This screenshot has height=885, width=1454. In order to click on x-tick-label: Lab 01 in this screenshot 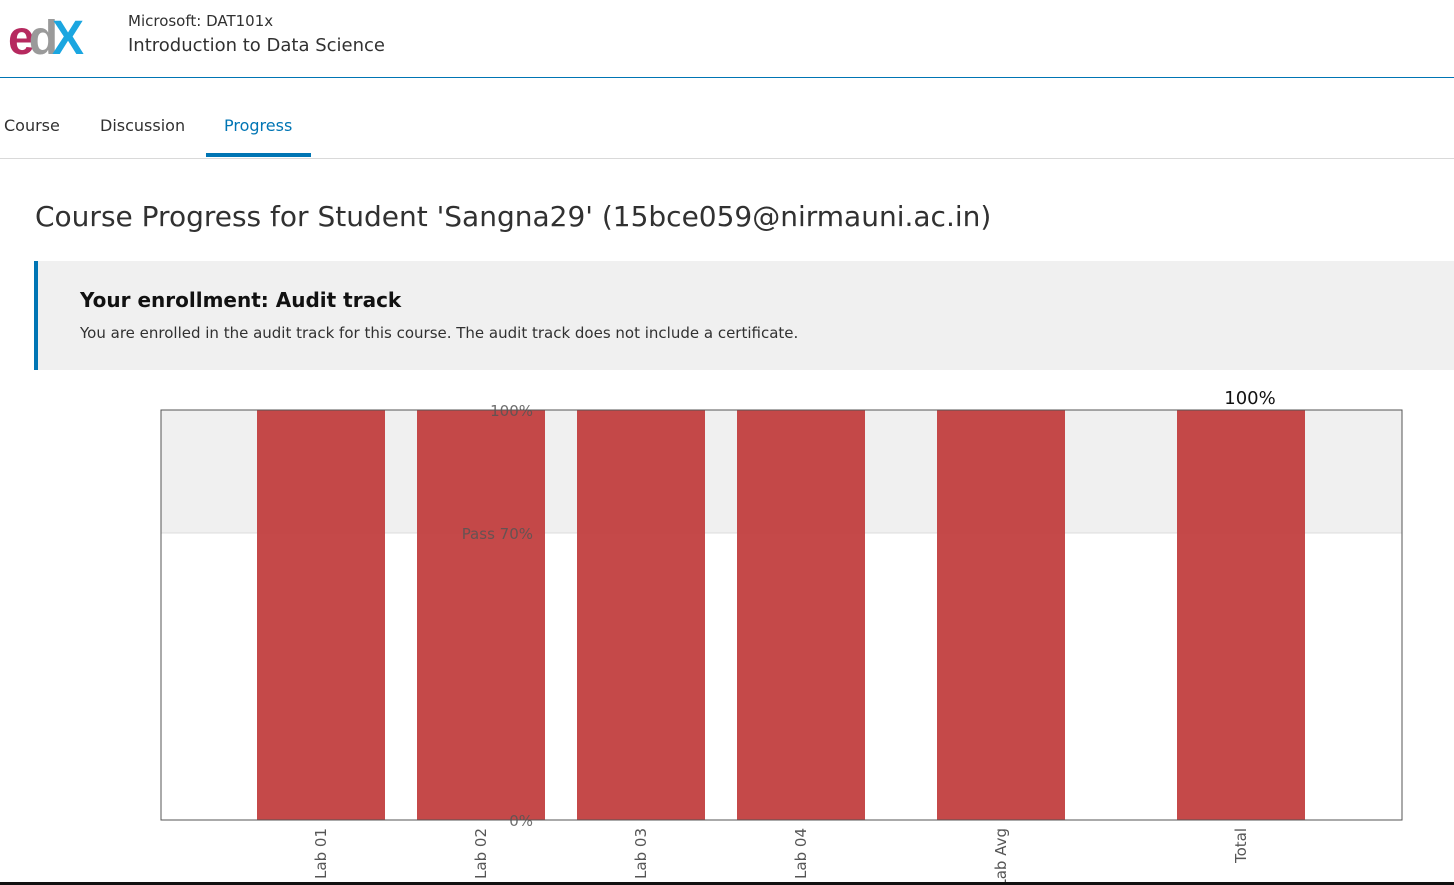, I will do `click(321, 853)`.